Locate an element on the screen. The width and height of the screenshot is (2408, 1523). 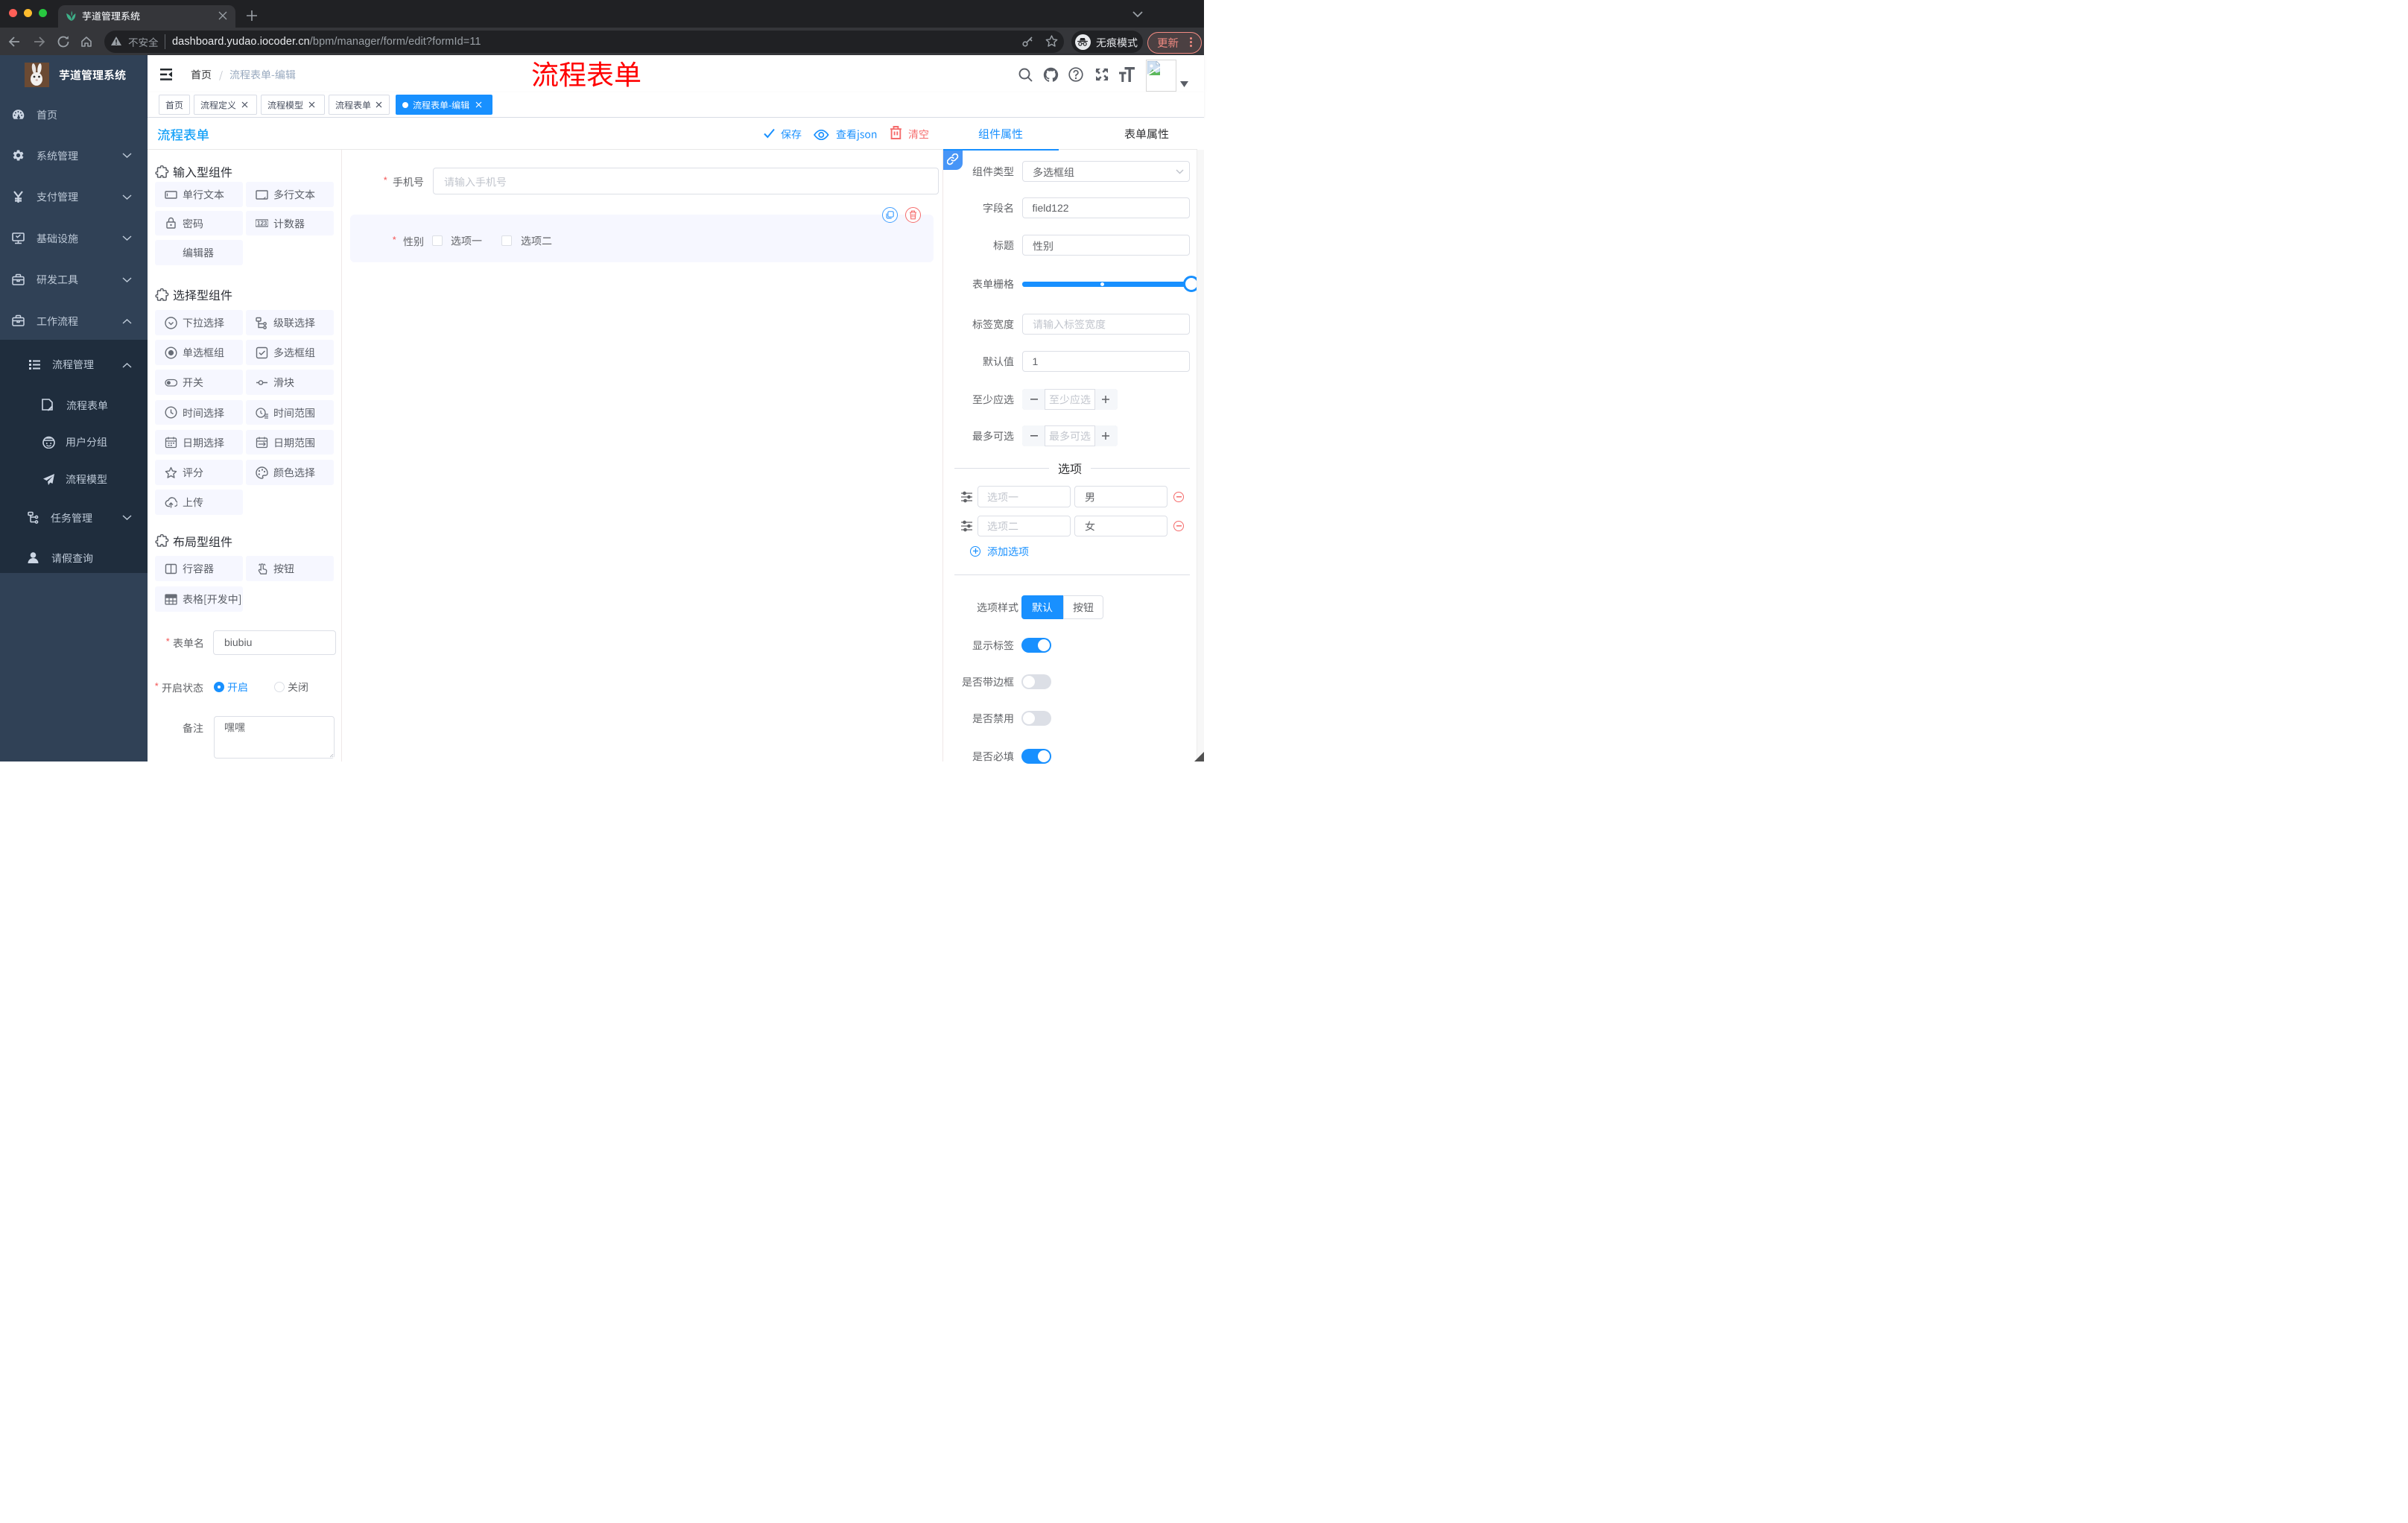
svg-text: 123 is located at coordinates (262, 224).